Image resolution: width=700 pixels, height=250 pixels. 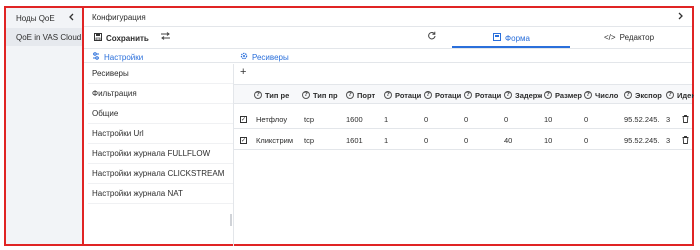 What do you see at coordinates (508, 140) in the screenshot?
I see `table-cell: 40` at bounding box center [508, 140].